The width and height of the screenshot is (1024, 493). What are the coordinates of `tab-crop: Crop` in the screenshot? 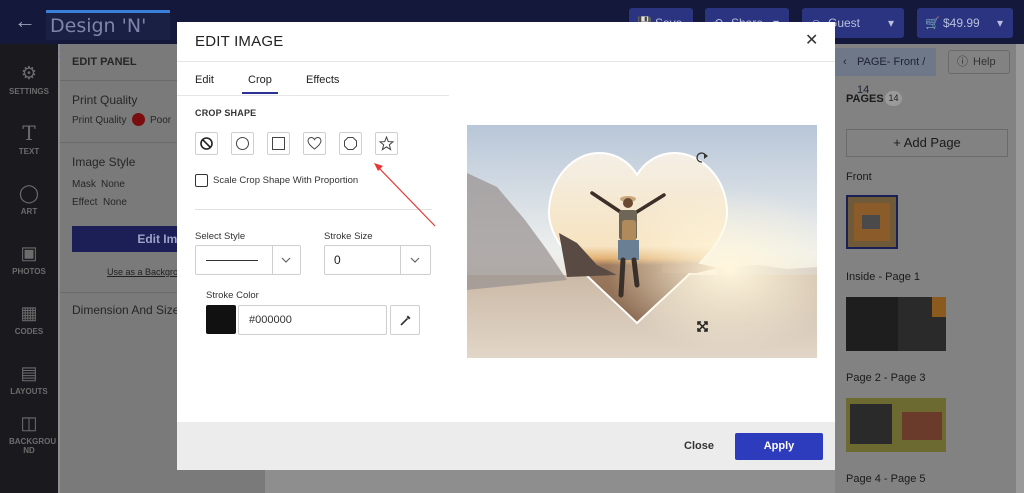 It's located at (260, 84).